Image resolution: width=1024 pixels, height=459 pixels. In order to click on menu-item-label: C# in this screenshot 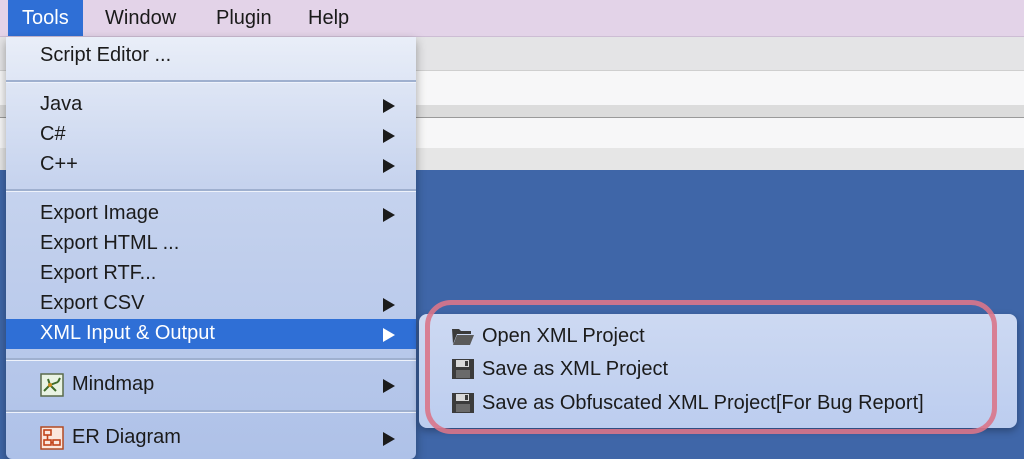, I will do `click(53, 134)`.